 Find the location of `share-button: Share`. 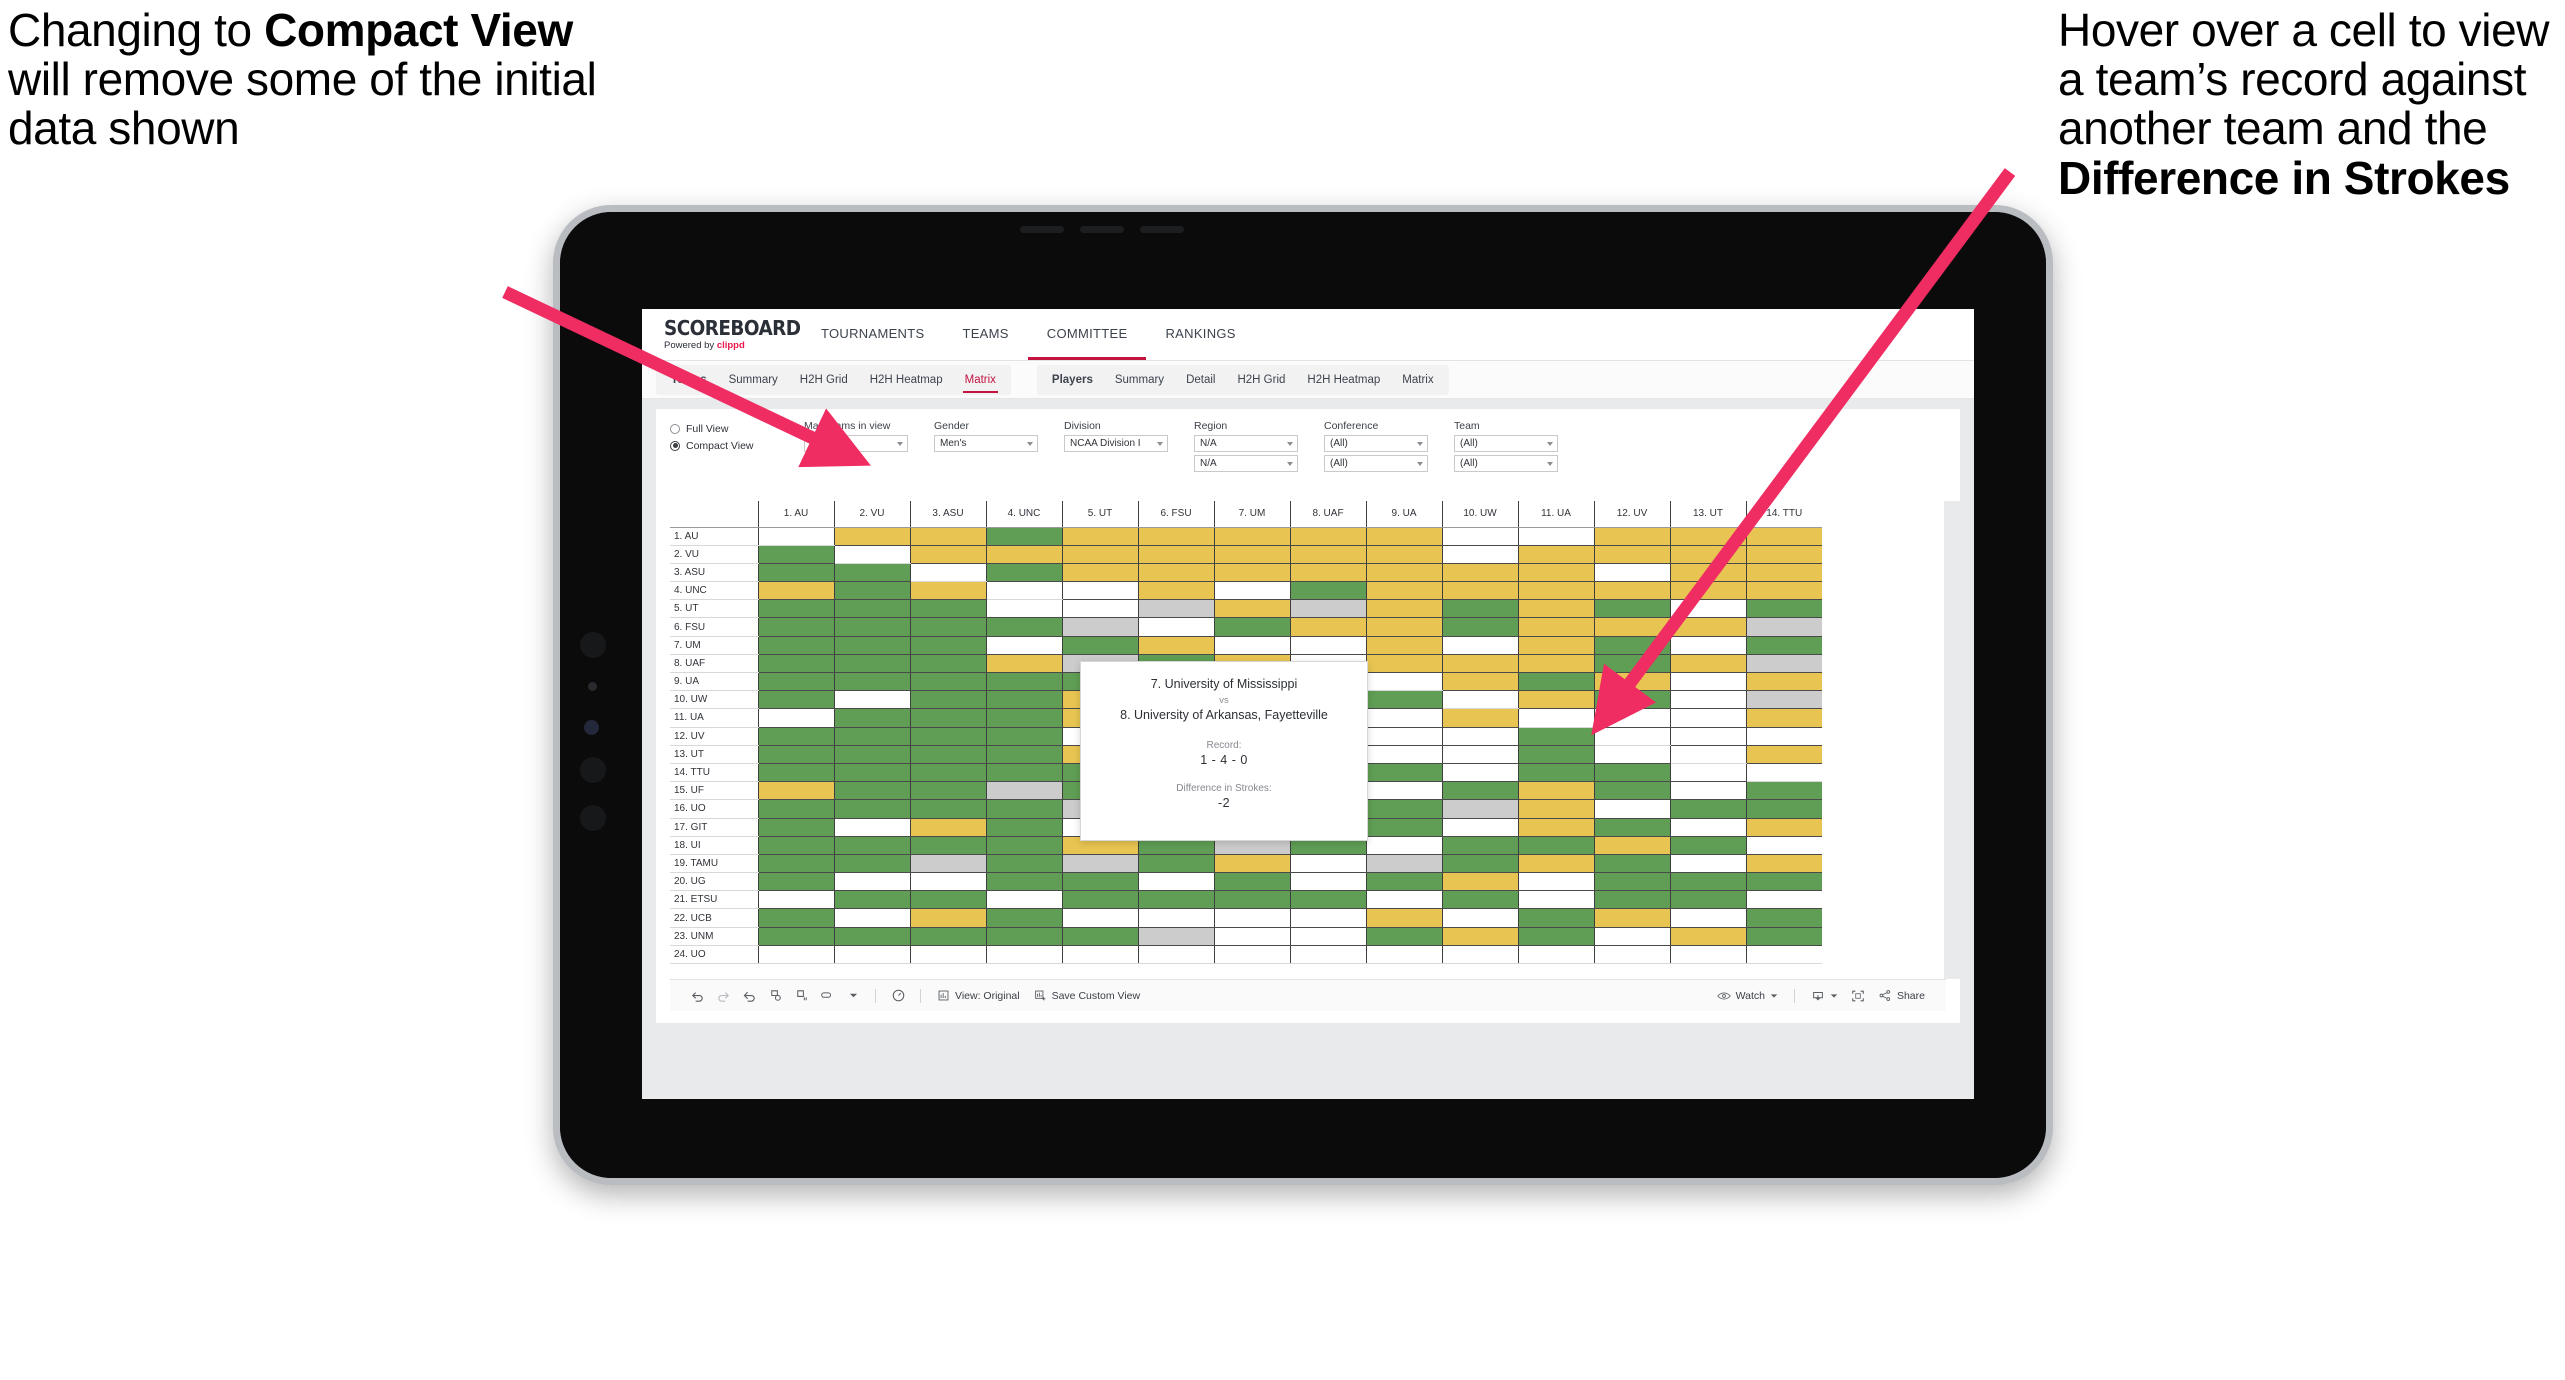

share-button: Share is located at coordinates (1901, 995).